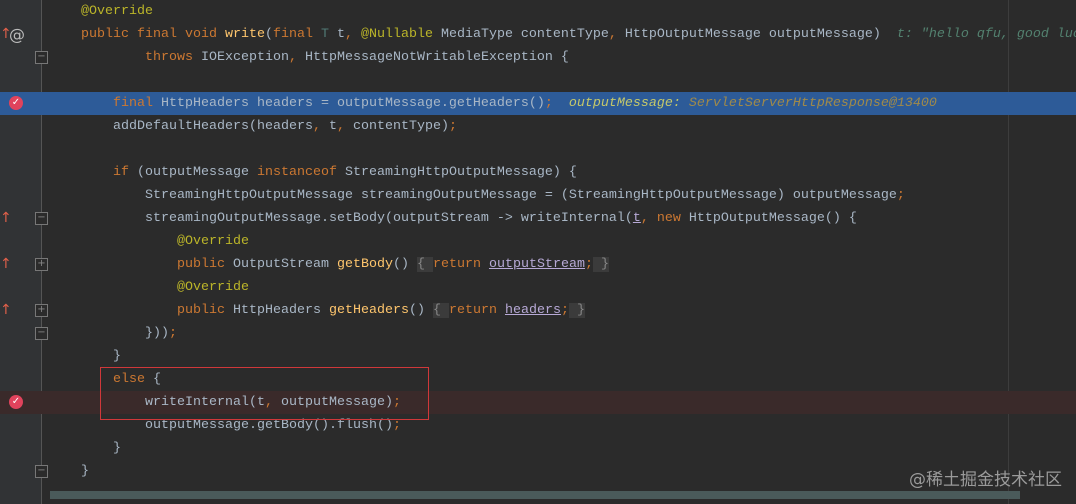  What do you see at coordinates (400, 34) in the screenshot?
I see `code-token: @Nullable` at bounding box center [400, 34].